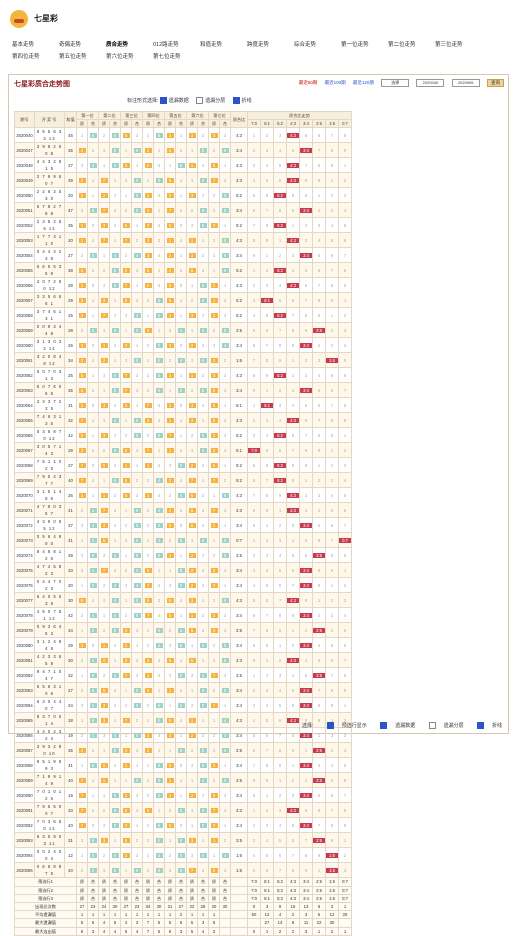 Image resolution: width=515 pixels, height=936 pixels. Describe the element at coordinates (26, 56) in the screenshot. I see `nav-link-10: 第四位走势` at that location.